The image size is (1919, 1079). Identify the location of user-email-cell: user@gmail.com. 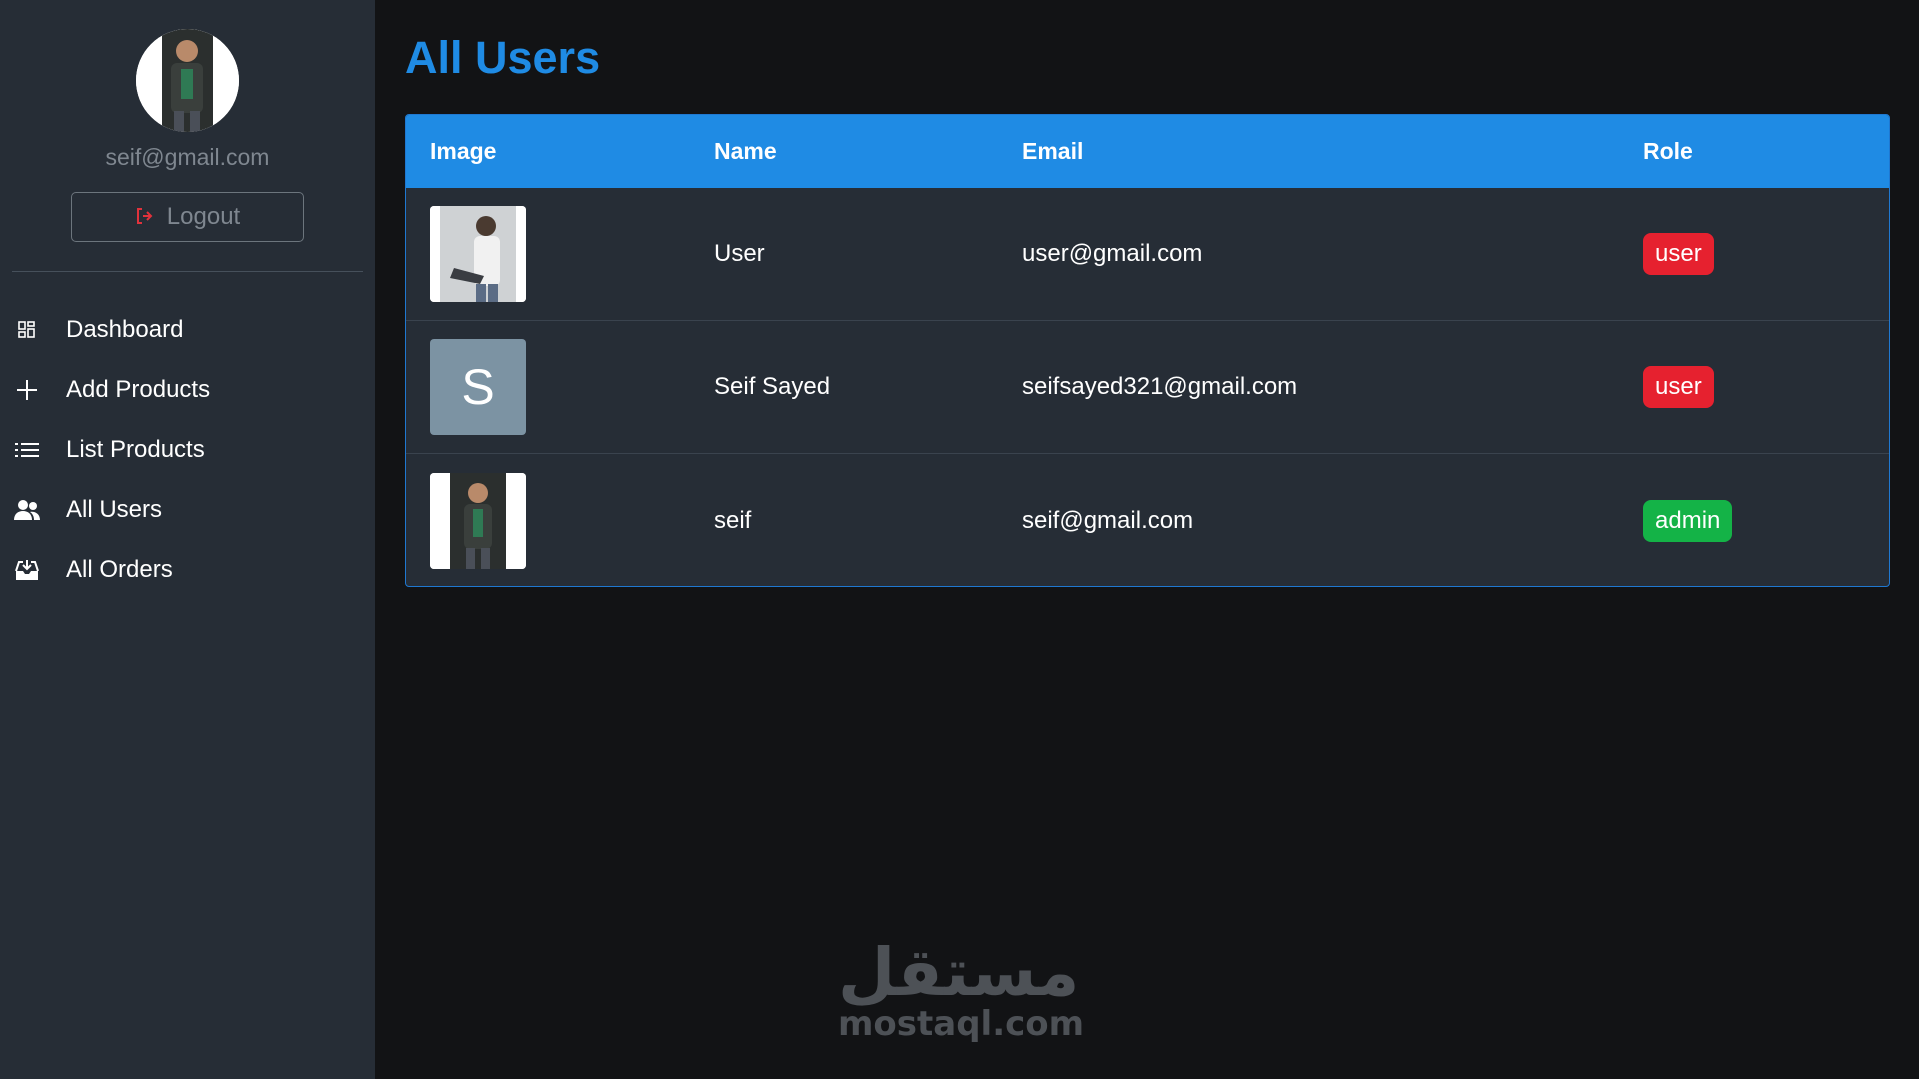
(1112, 253).